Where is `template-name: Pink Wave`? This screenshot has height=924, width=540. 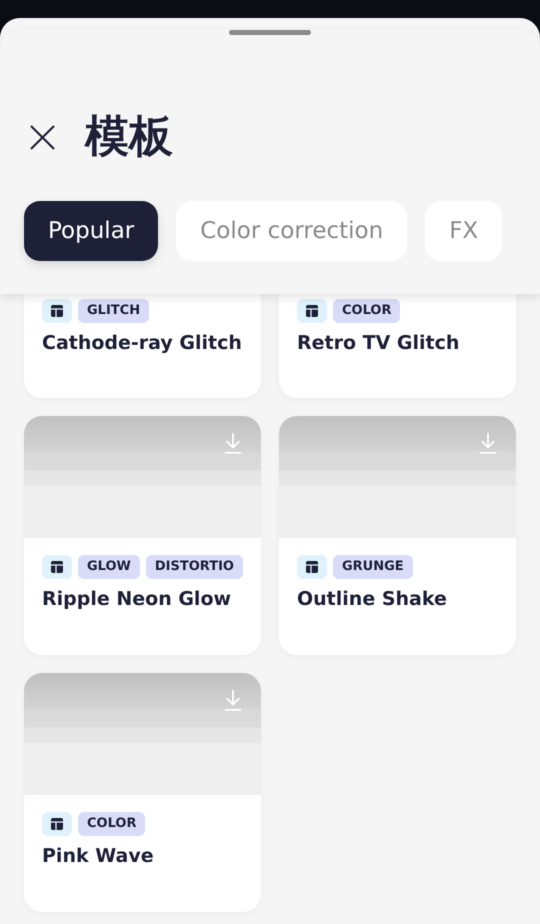
template-name: Pink Wave is located at coordinates (98, 856).